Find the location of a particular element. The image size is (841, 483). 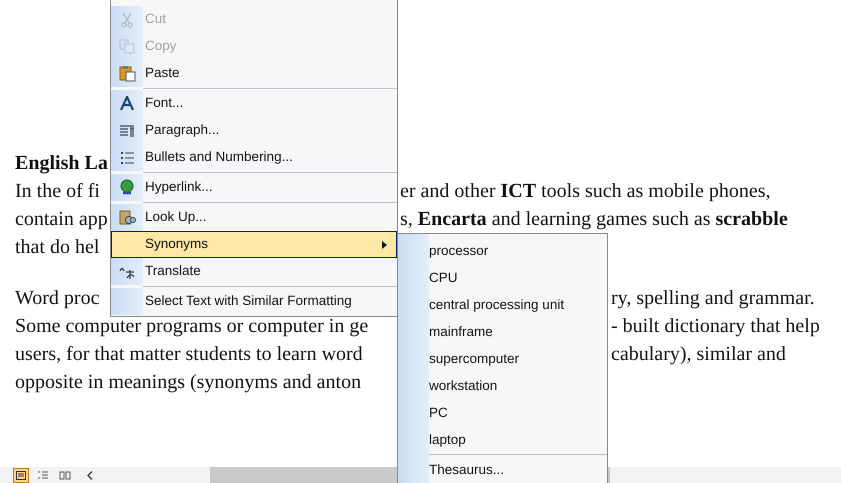

clipboard-icon is located at coordinates (127, 73).